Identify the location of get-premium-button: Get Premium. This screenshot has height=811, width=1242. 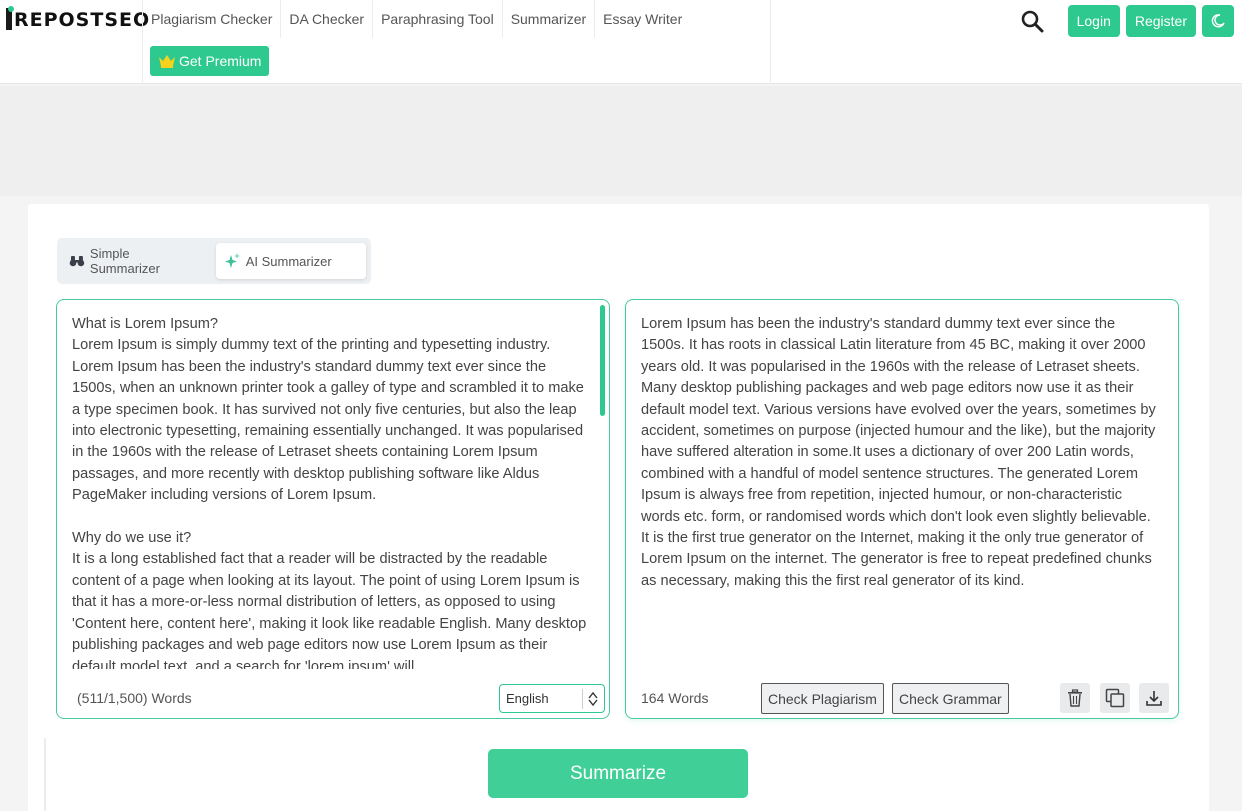
(210, 61).